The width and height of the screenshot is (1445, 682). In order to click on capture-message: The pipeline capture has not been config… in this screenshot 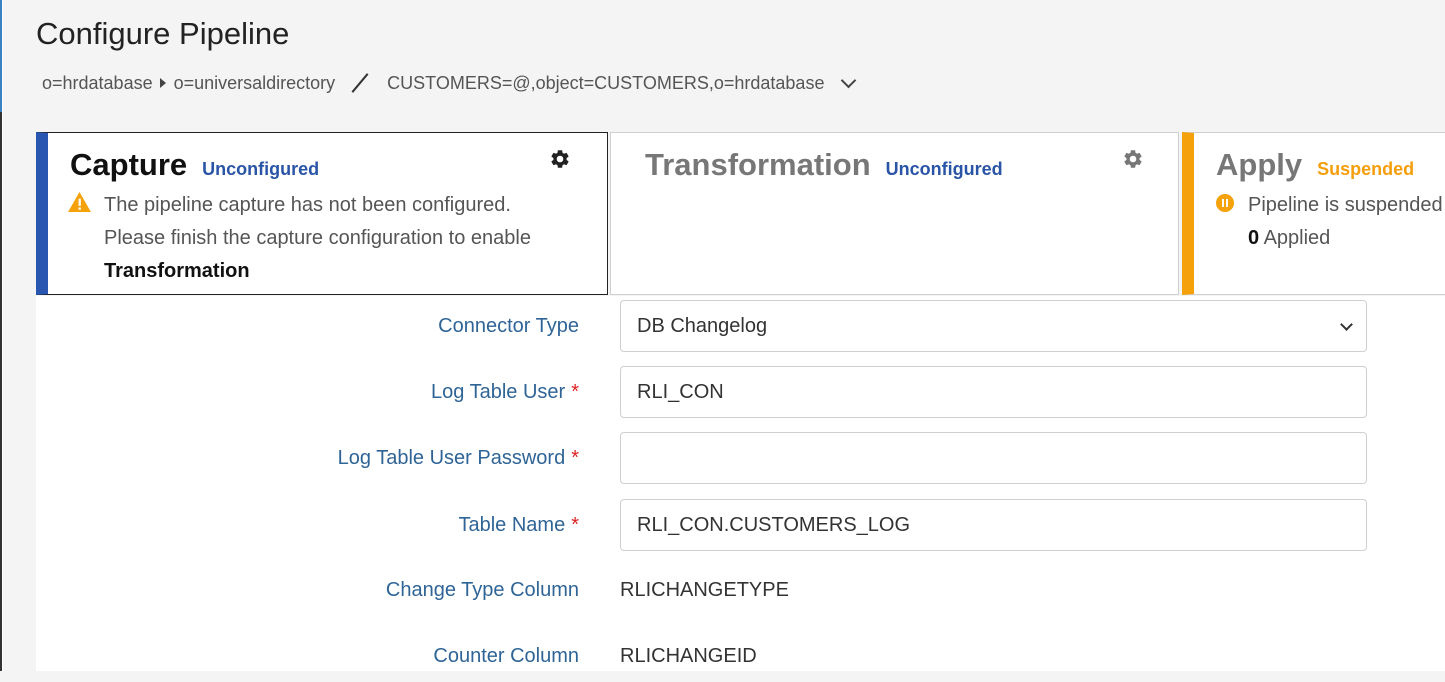, I will do `click(317, 238)`.